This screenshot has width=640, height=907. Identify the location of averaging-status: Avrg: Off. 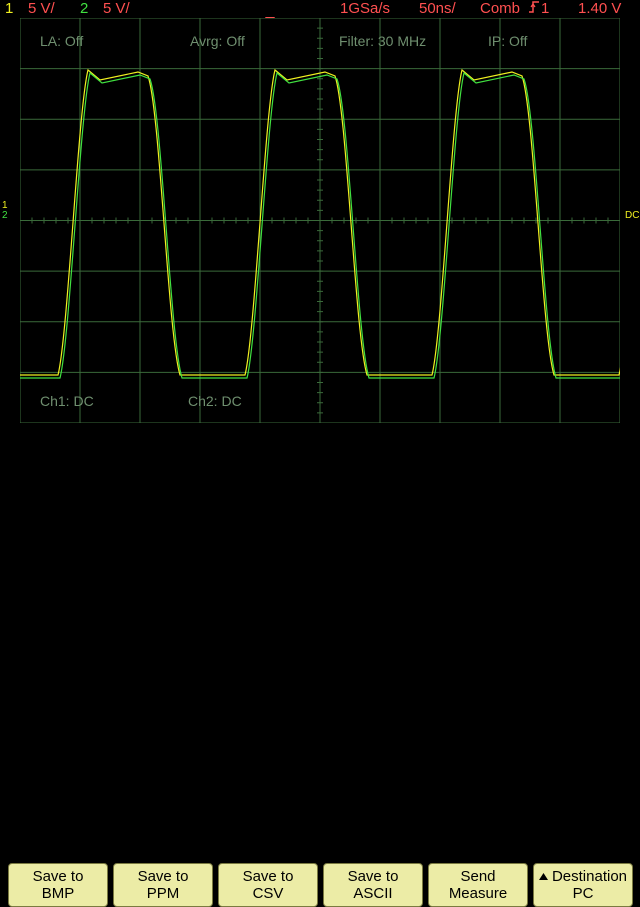
(217, 41).